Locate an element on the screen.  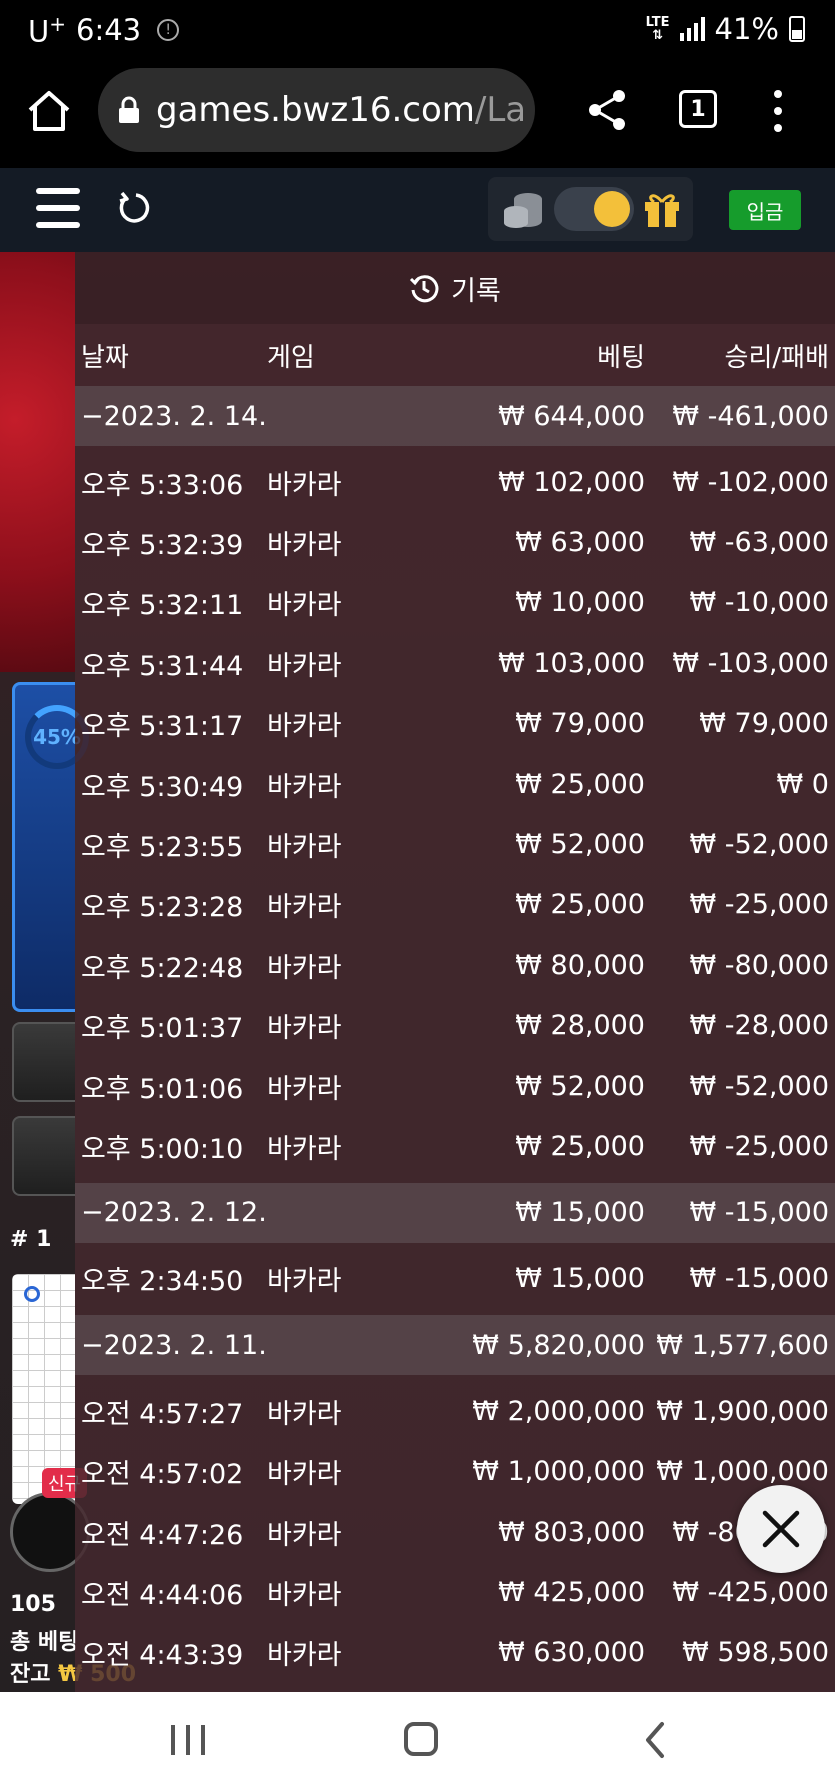
gift-icon is located at coordinates (662, 209).